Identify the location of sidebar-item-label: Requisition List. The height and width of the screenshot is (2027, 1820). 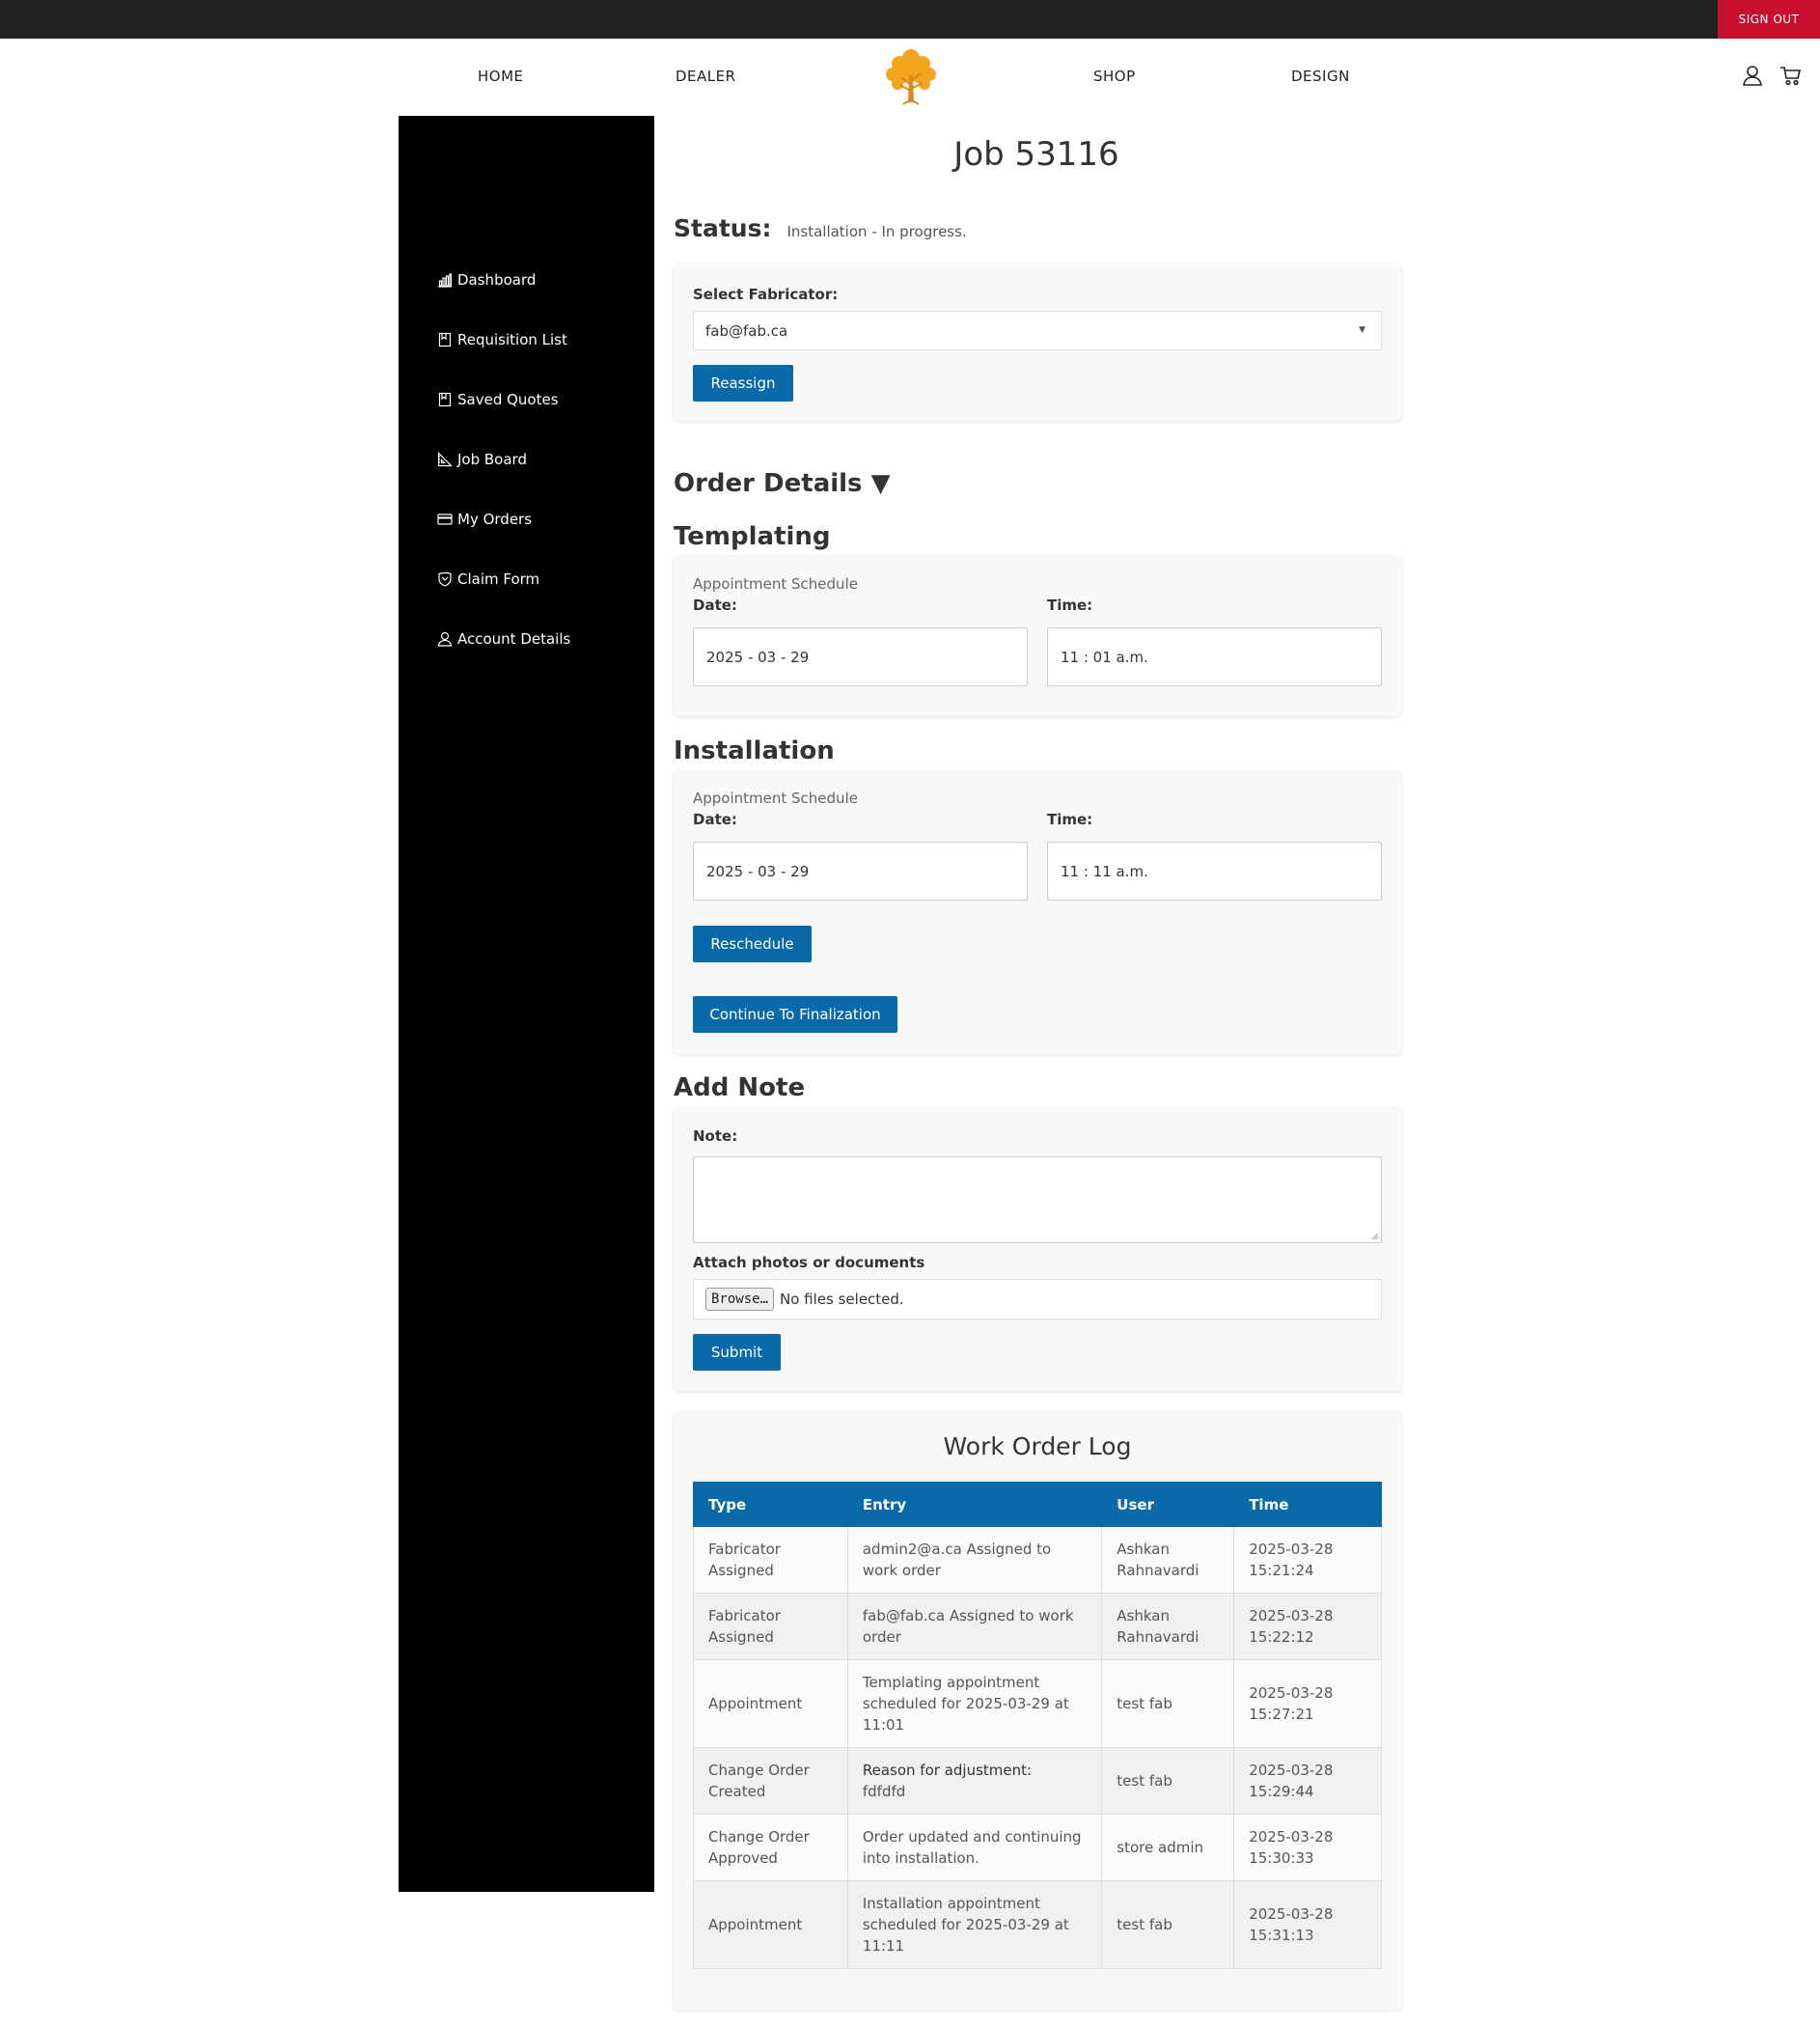
(512, 340).